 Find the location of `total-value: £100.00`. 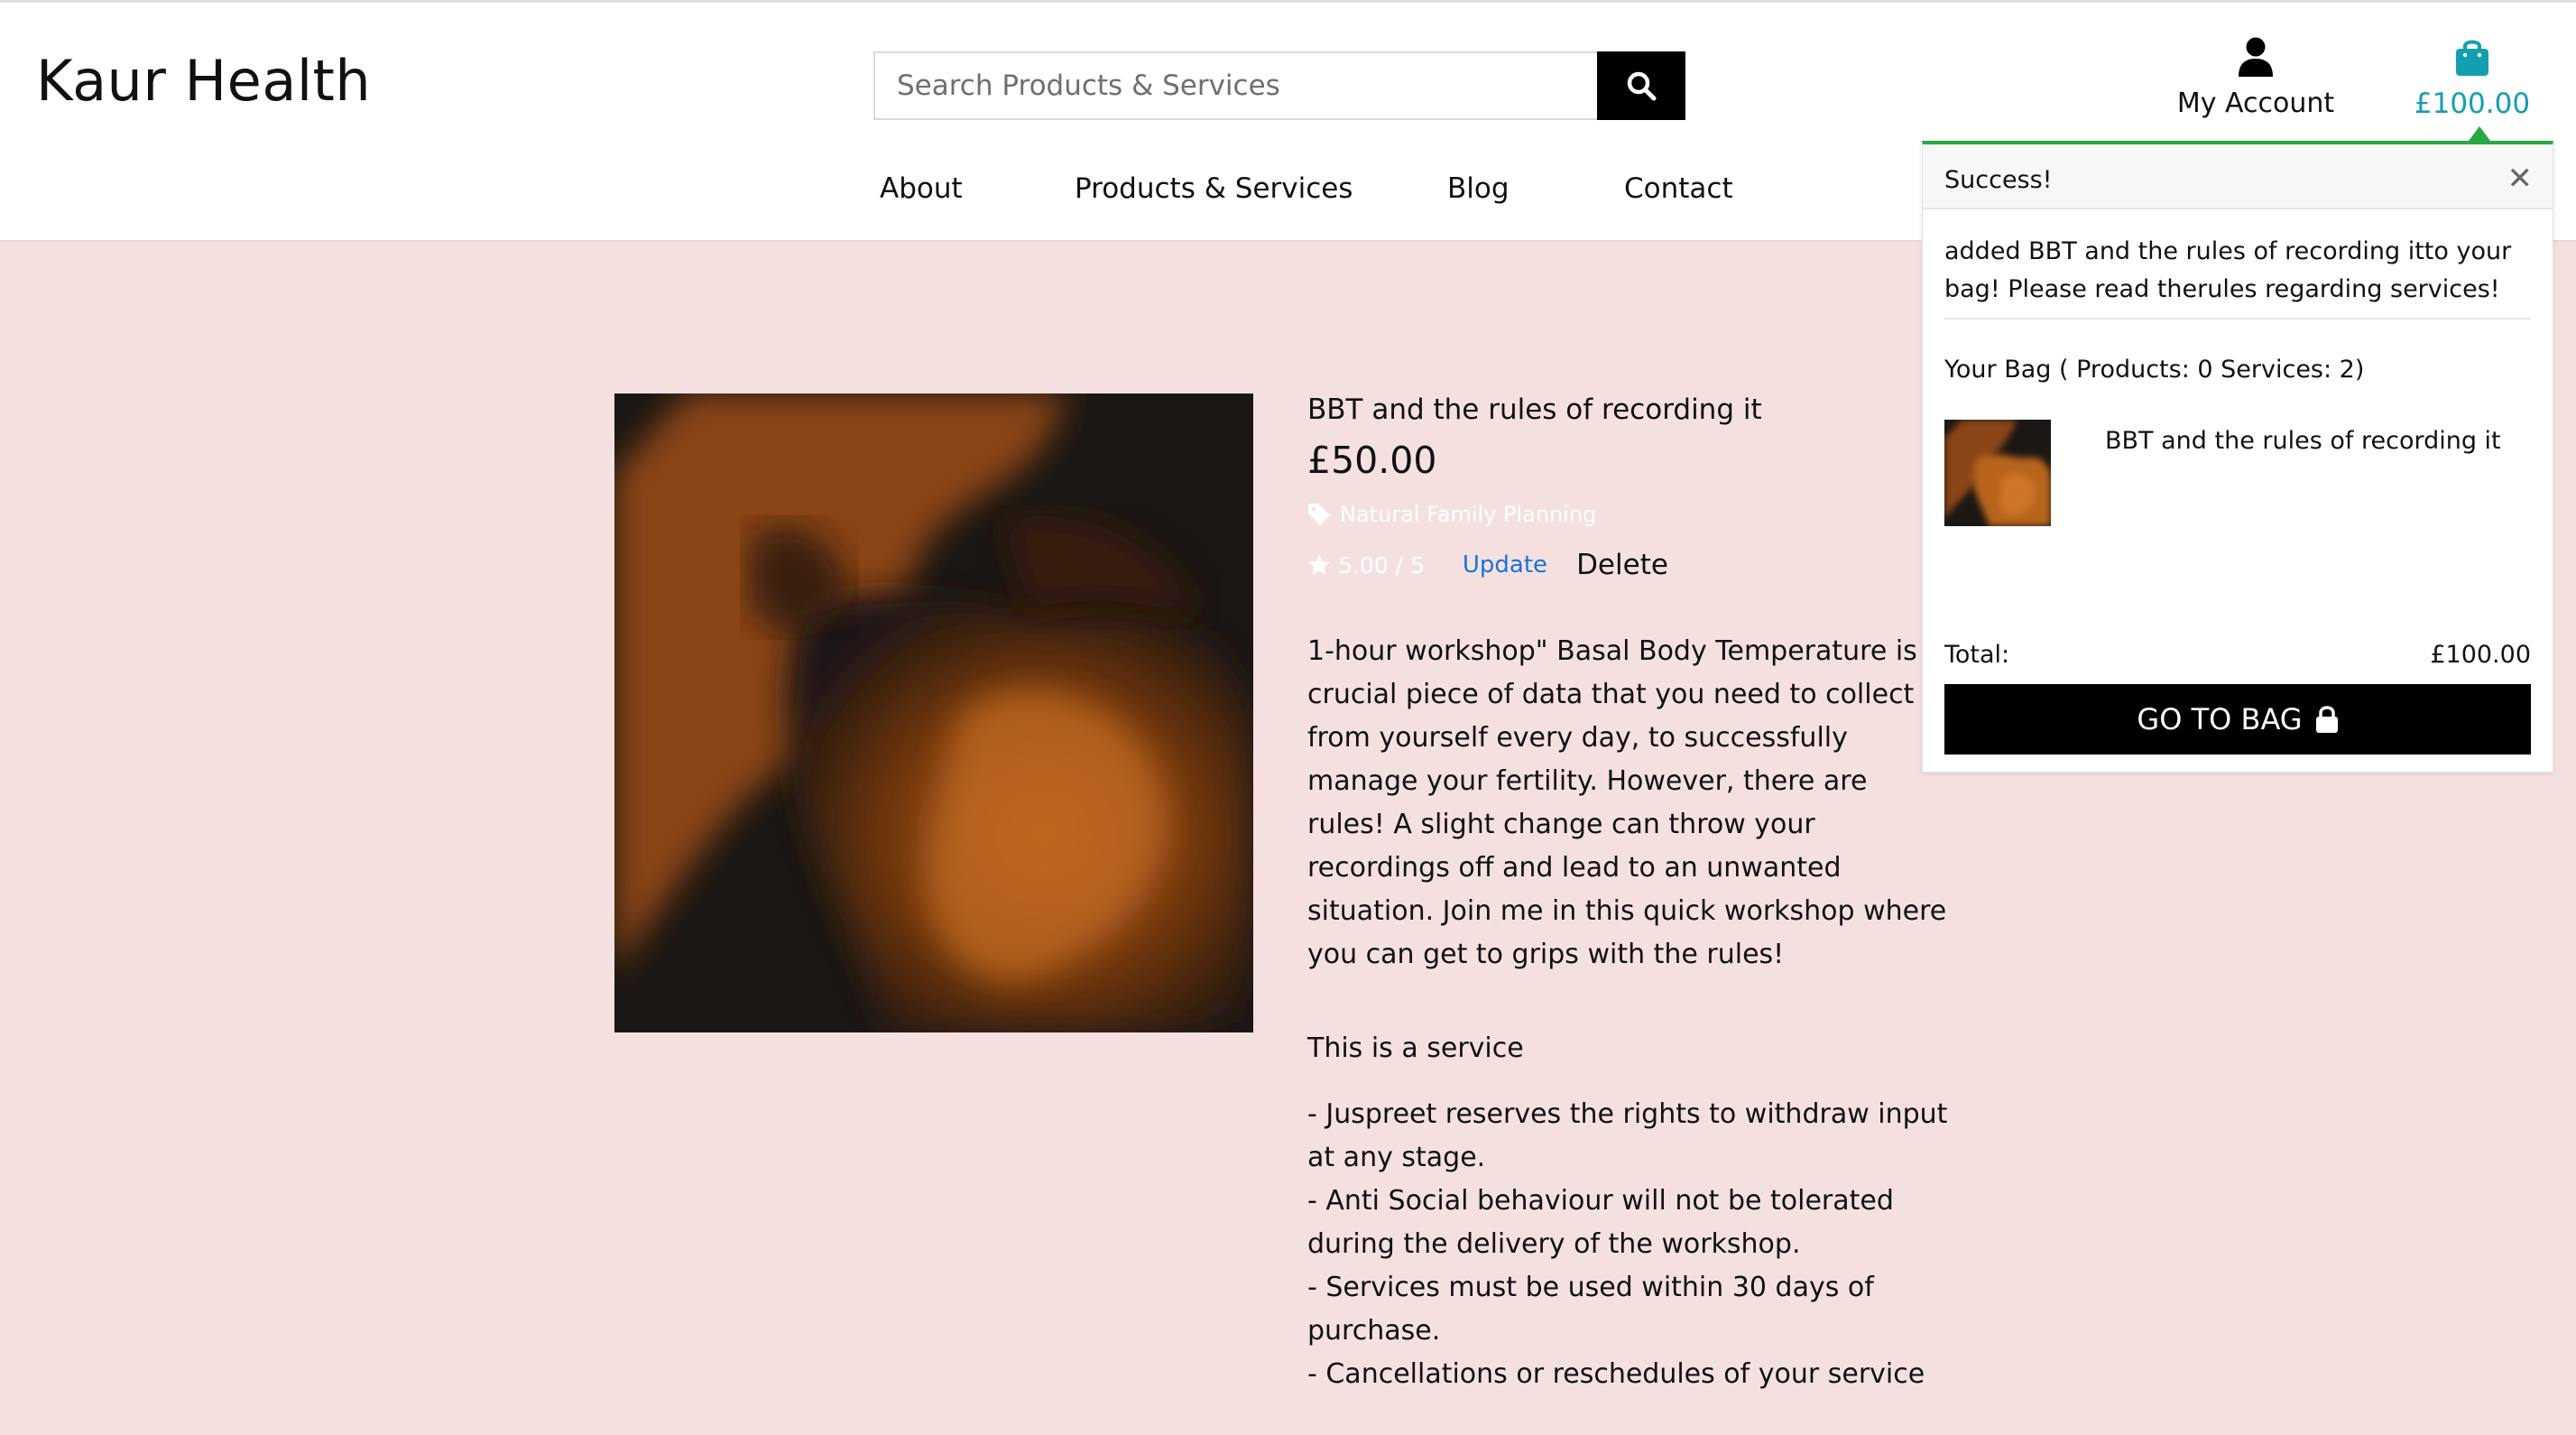

total-value: £100.00 is located at coordinates (2480, 655).